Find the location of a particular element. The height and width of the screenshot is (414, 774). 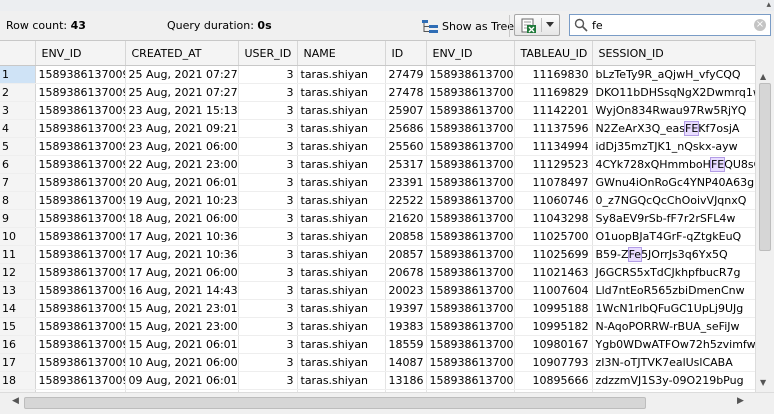

row-number-cell: 11 is located at coordinates (18, 254).